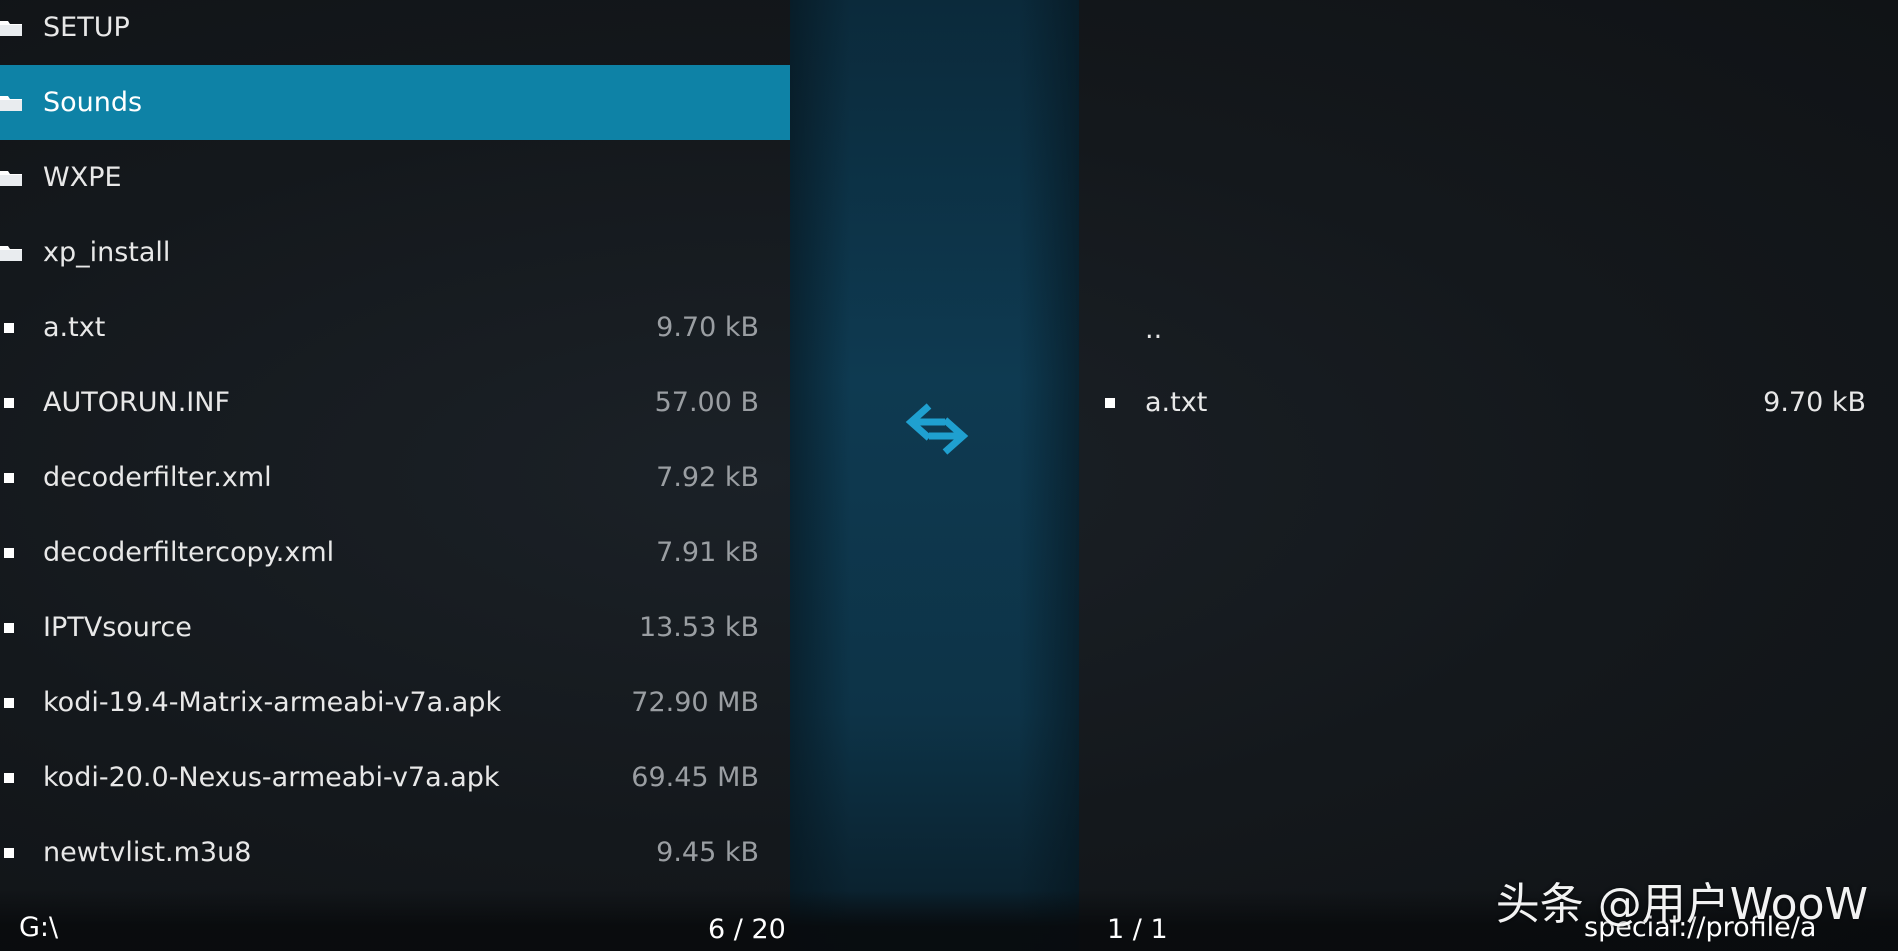  Describe the element at coordinates (707, 477) in the screenshot. I see `item-size: 7.92 kB` at that location.